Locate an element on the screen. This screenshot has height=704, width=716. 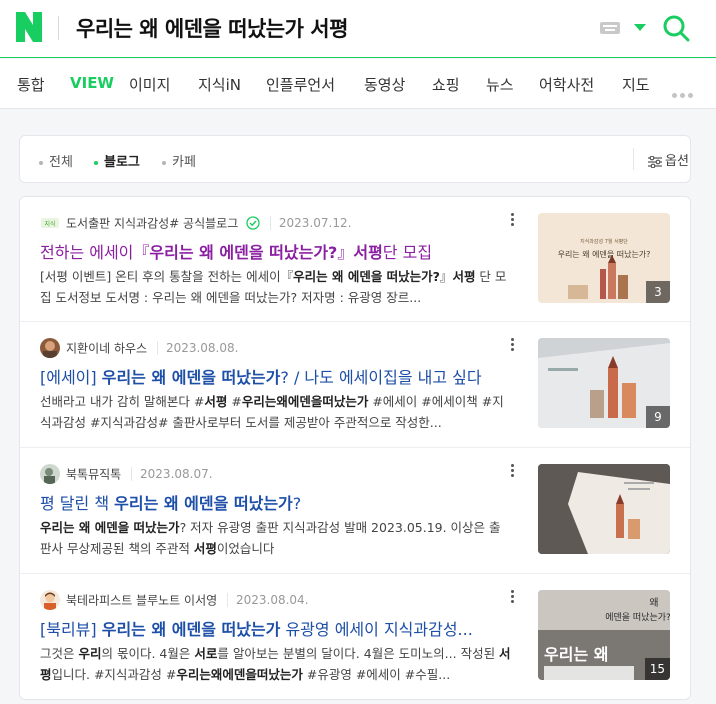
sliders-icon is located at coordinates (655, 161).